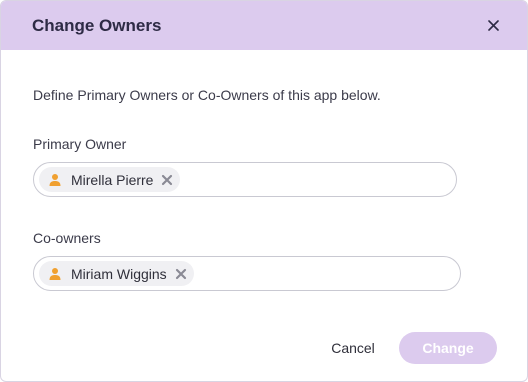 This screenshot has height=382, width=528. I want to click on dialog-header: Change Owners, so click(264, 25).